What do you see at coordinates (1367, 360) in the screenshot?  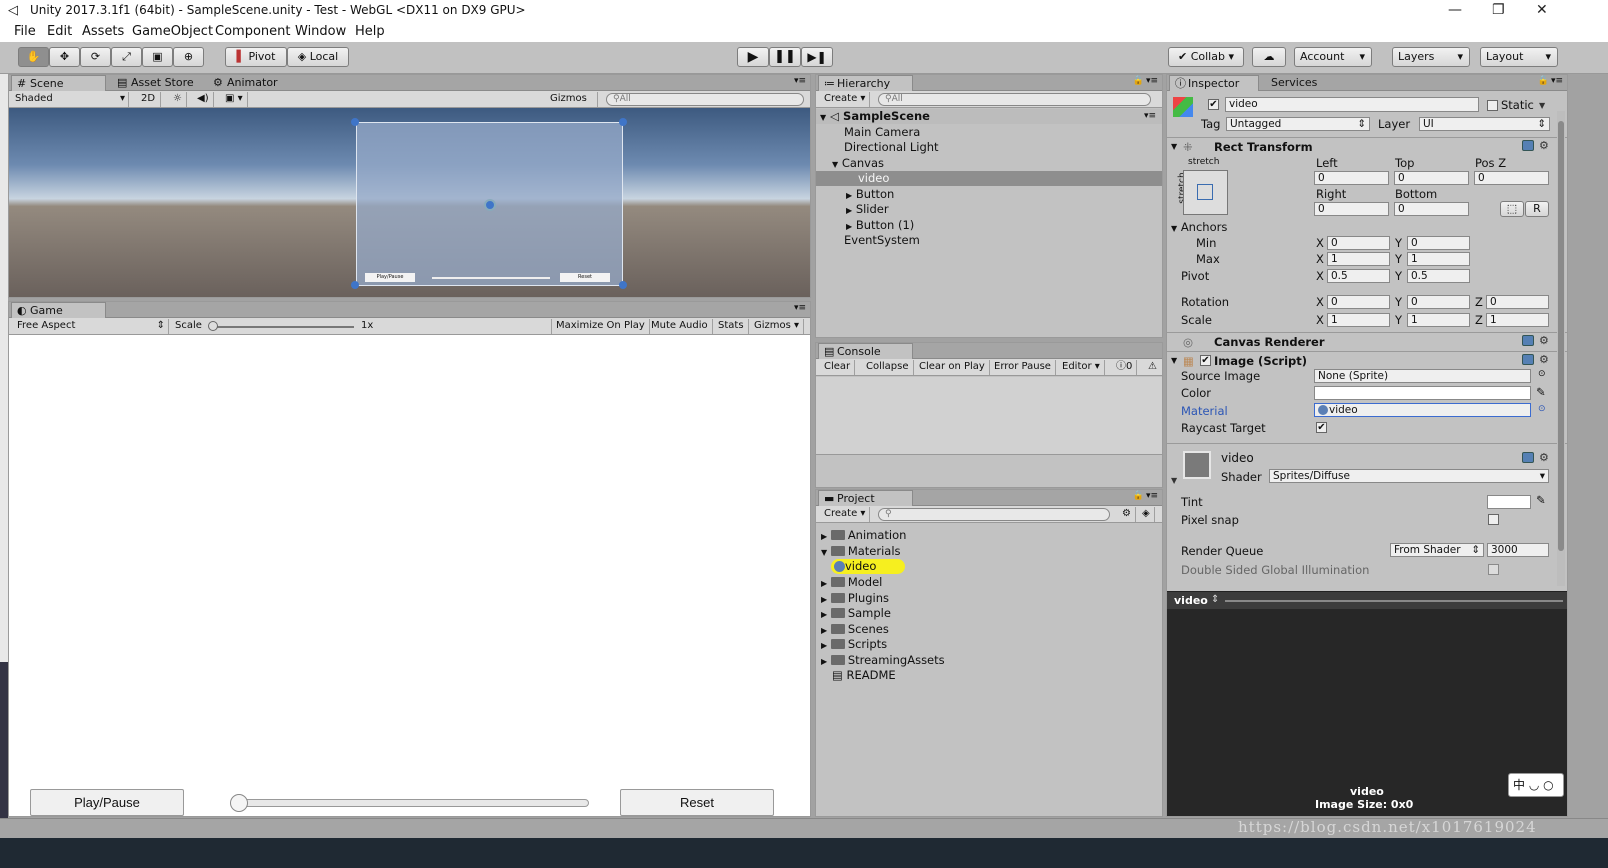 I see `image-script-header: ▼ ▦ ✔ Image (Script)` at bounding box center [1367, 360].